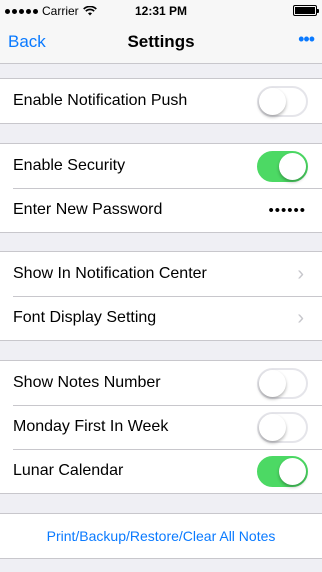 This screenshot has width=322, height=572. I want to click on font-display-setting-row: Font Display Setting ›, so click(161, 318).